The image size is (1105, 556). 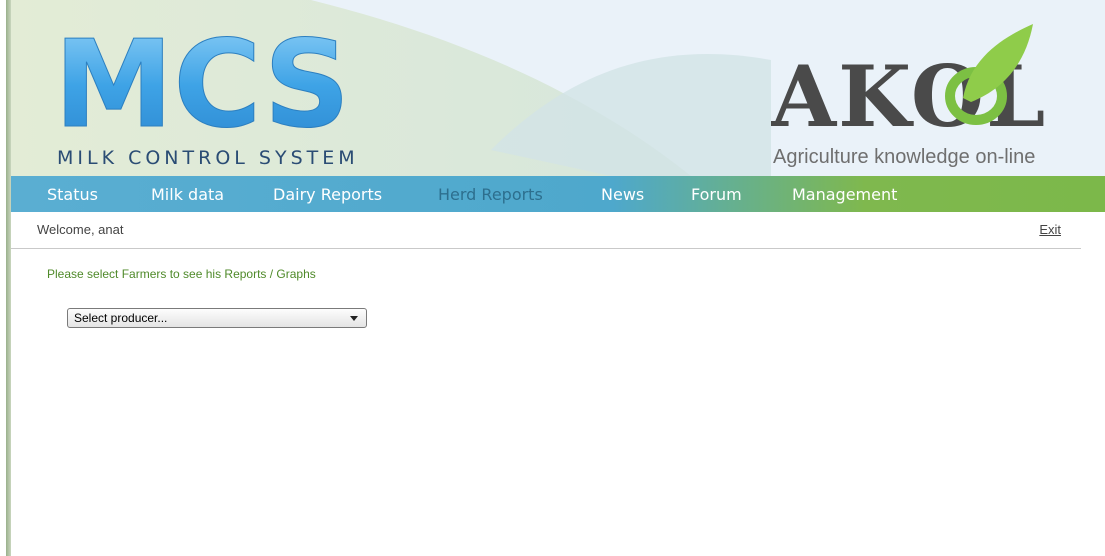 I want to click on welcome-message: Welcome, anat, so click(x=80, y=229).